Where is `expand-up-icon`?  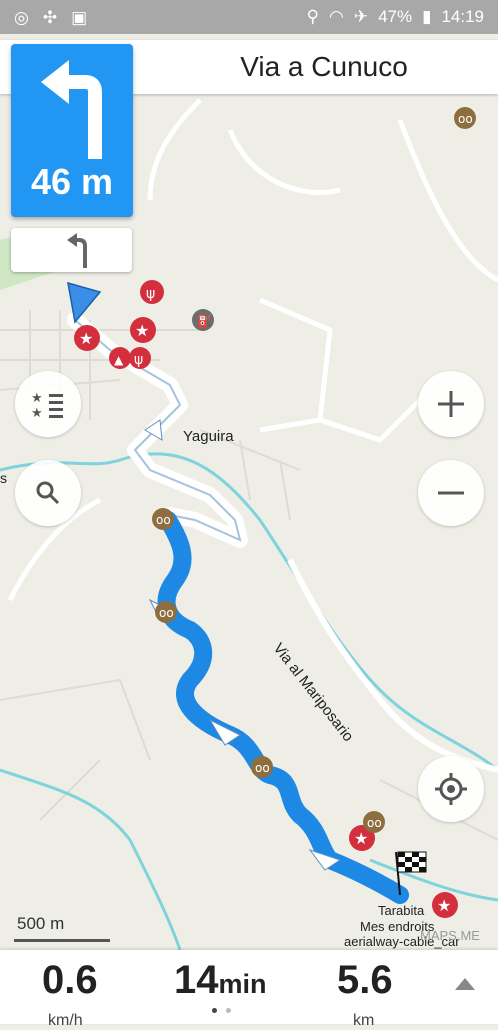
expand-up-icon is located at coordinates (465, 984).